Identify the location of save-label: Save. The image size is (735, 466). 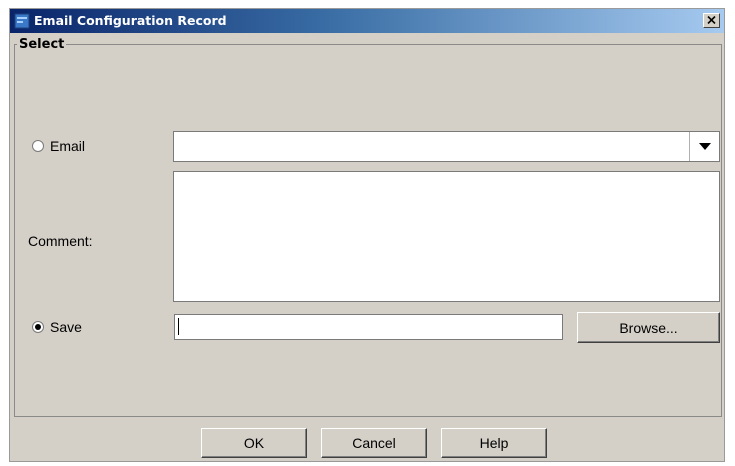
(66, 327).